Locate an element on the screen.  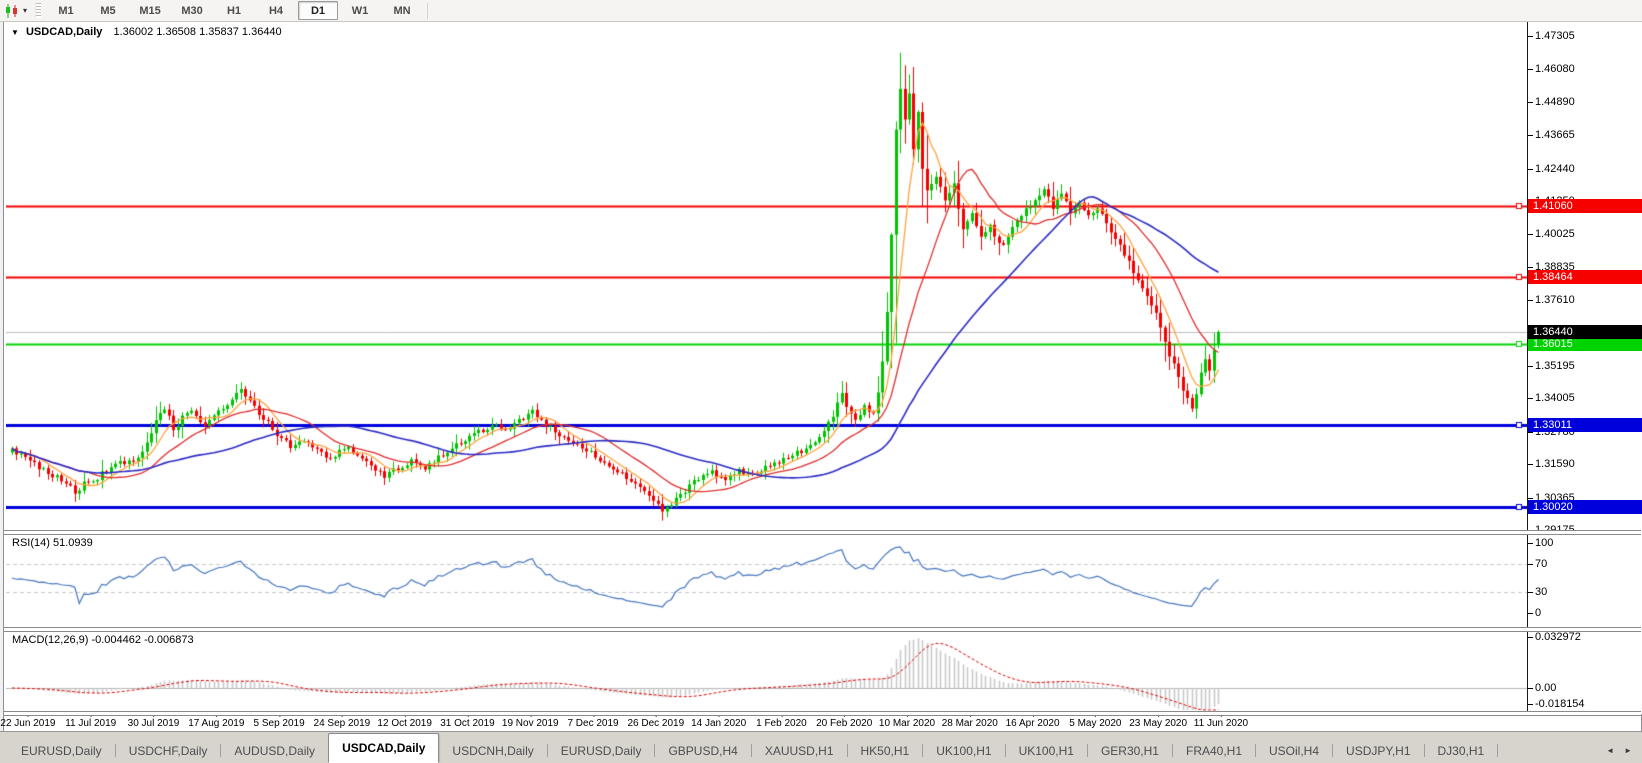
collapse-caret-icon: ▼ is located at coordinates (15, 32).